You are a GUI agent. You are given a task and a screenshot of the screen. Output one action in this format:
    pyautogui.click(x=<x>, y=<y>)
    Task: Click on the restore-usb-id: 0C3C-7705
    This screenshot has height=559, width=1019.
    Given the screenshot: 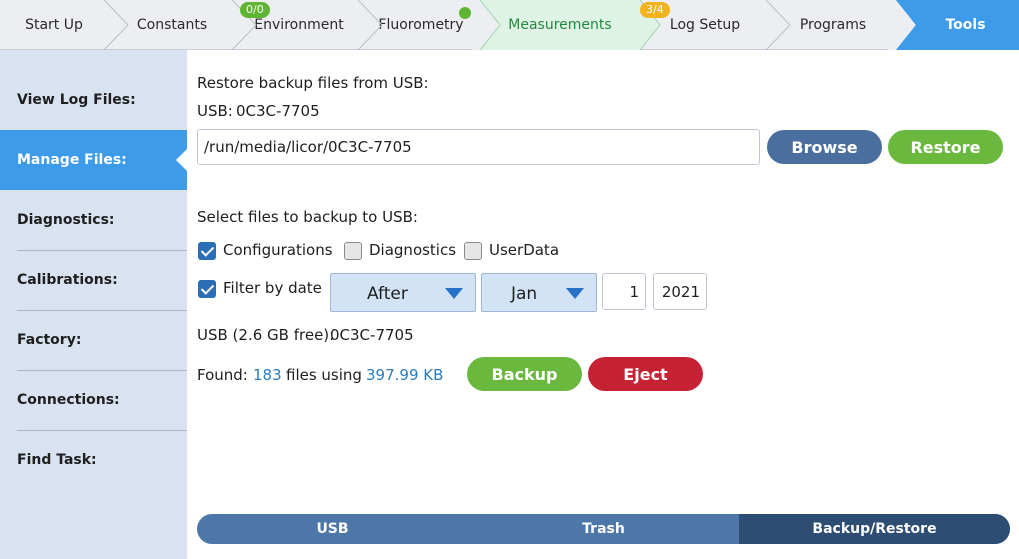 What is the action you would take?
    pyautogui.click(x=278, y=111)
    